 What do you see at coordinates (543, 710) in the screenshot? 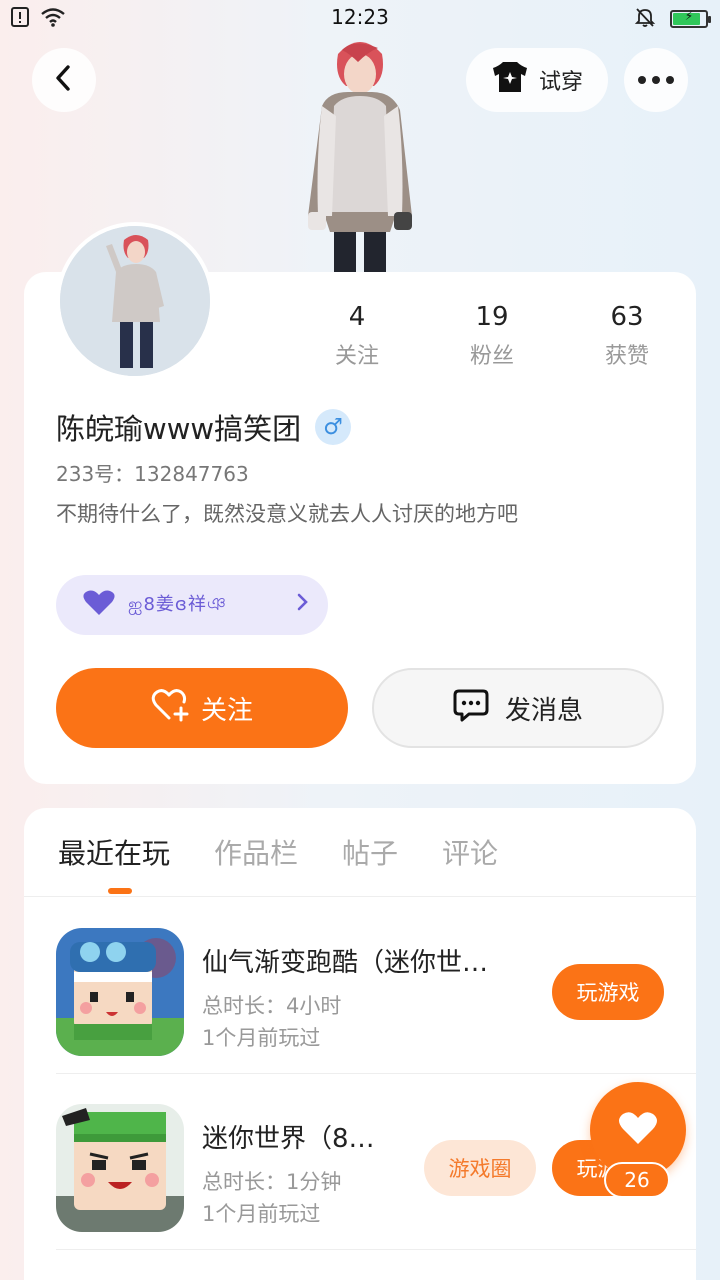
I see `message-label: 发消息` at bounding box center [543, 710].